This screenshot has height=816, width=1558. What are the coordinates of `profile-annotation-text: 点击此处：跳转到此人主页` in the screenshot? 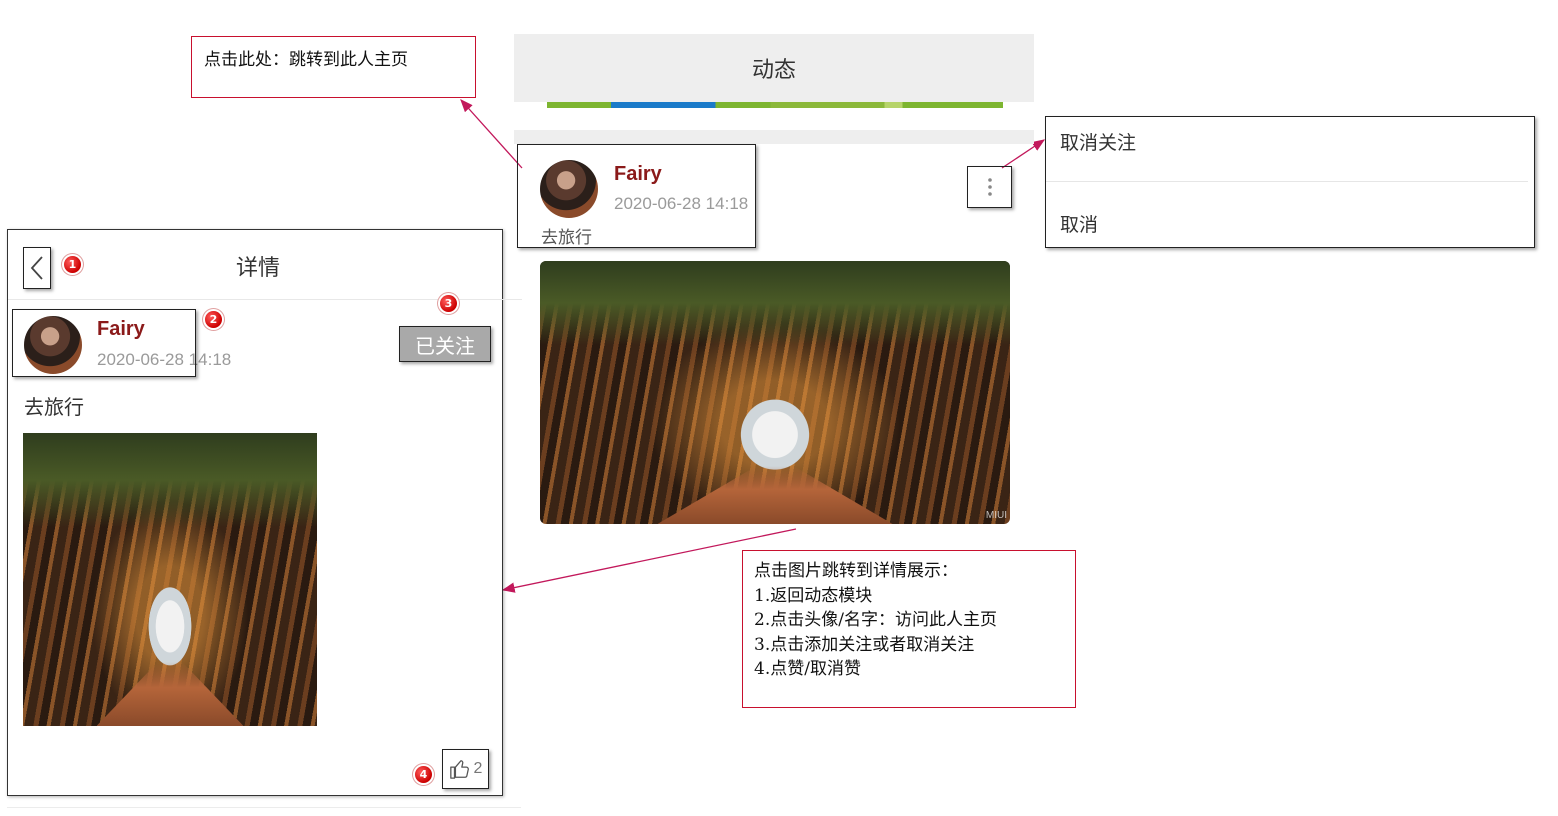 It's located at (306, 60).